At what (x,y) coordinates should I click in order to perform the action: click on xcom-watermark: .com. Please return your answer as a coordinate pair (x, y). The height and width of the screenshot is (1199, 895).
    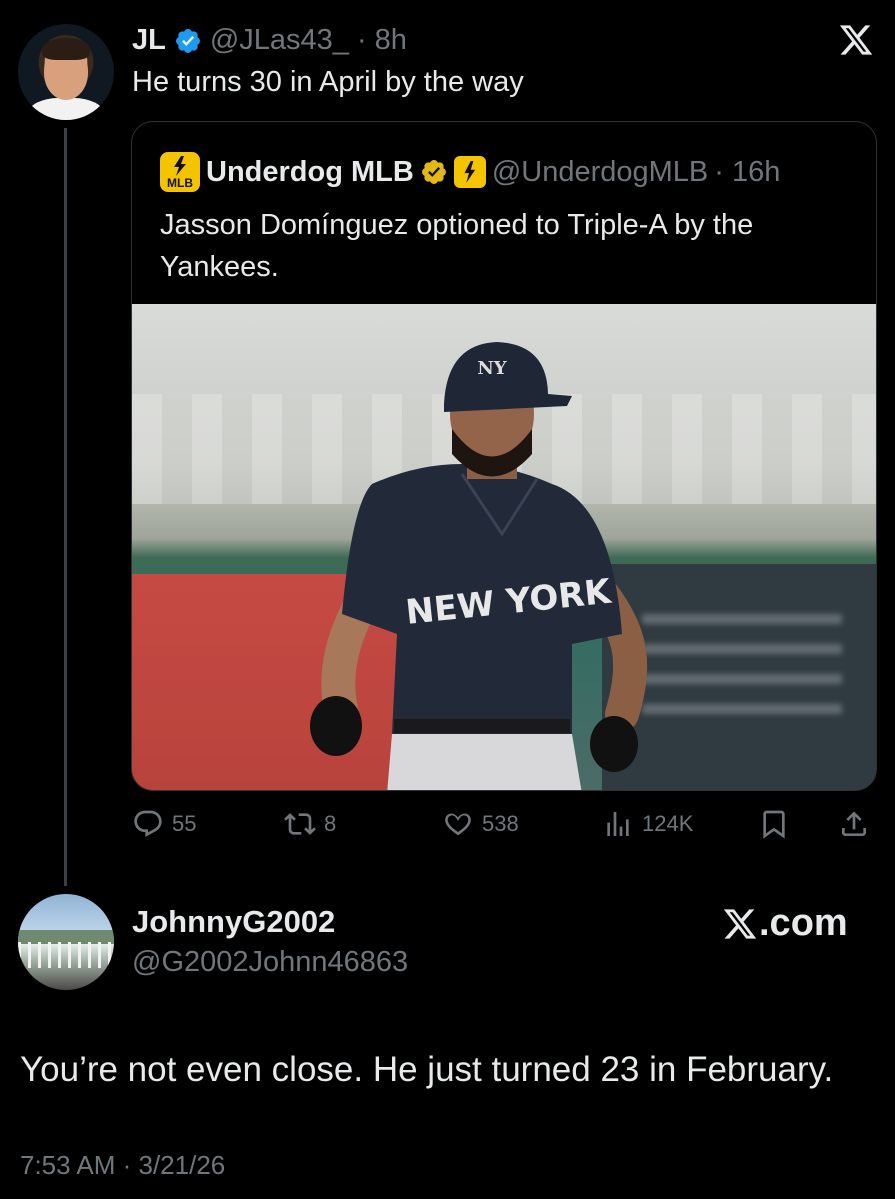
    Looking at the image, I should click on (785, 923).